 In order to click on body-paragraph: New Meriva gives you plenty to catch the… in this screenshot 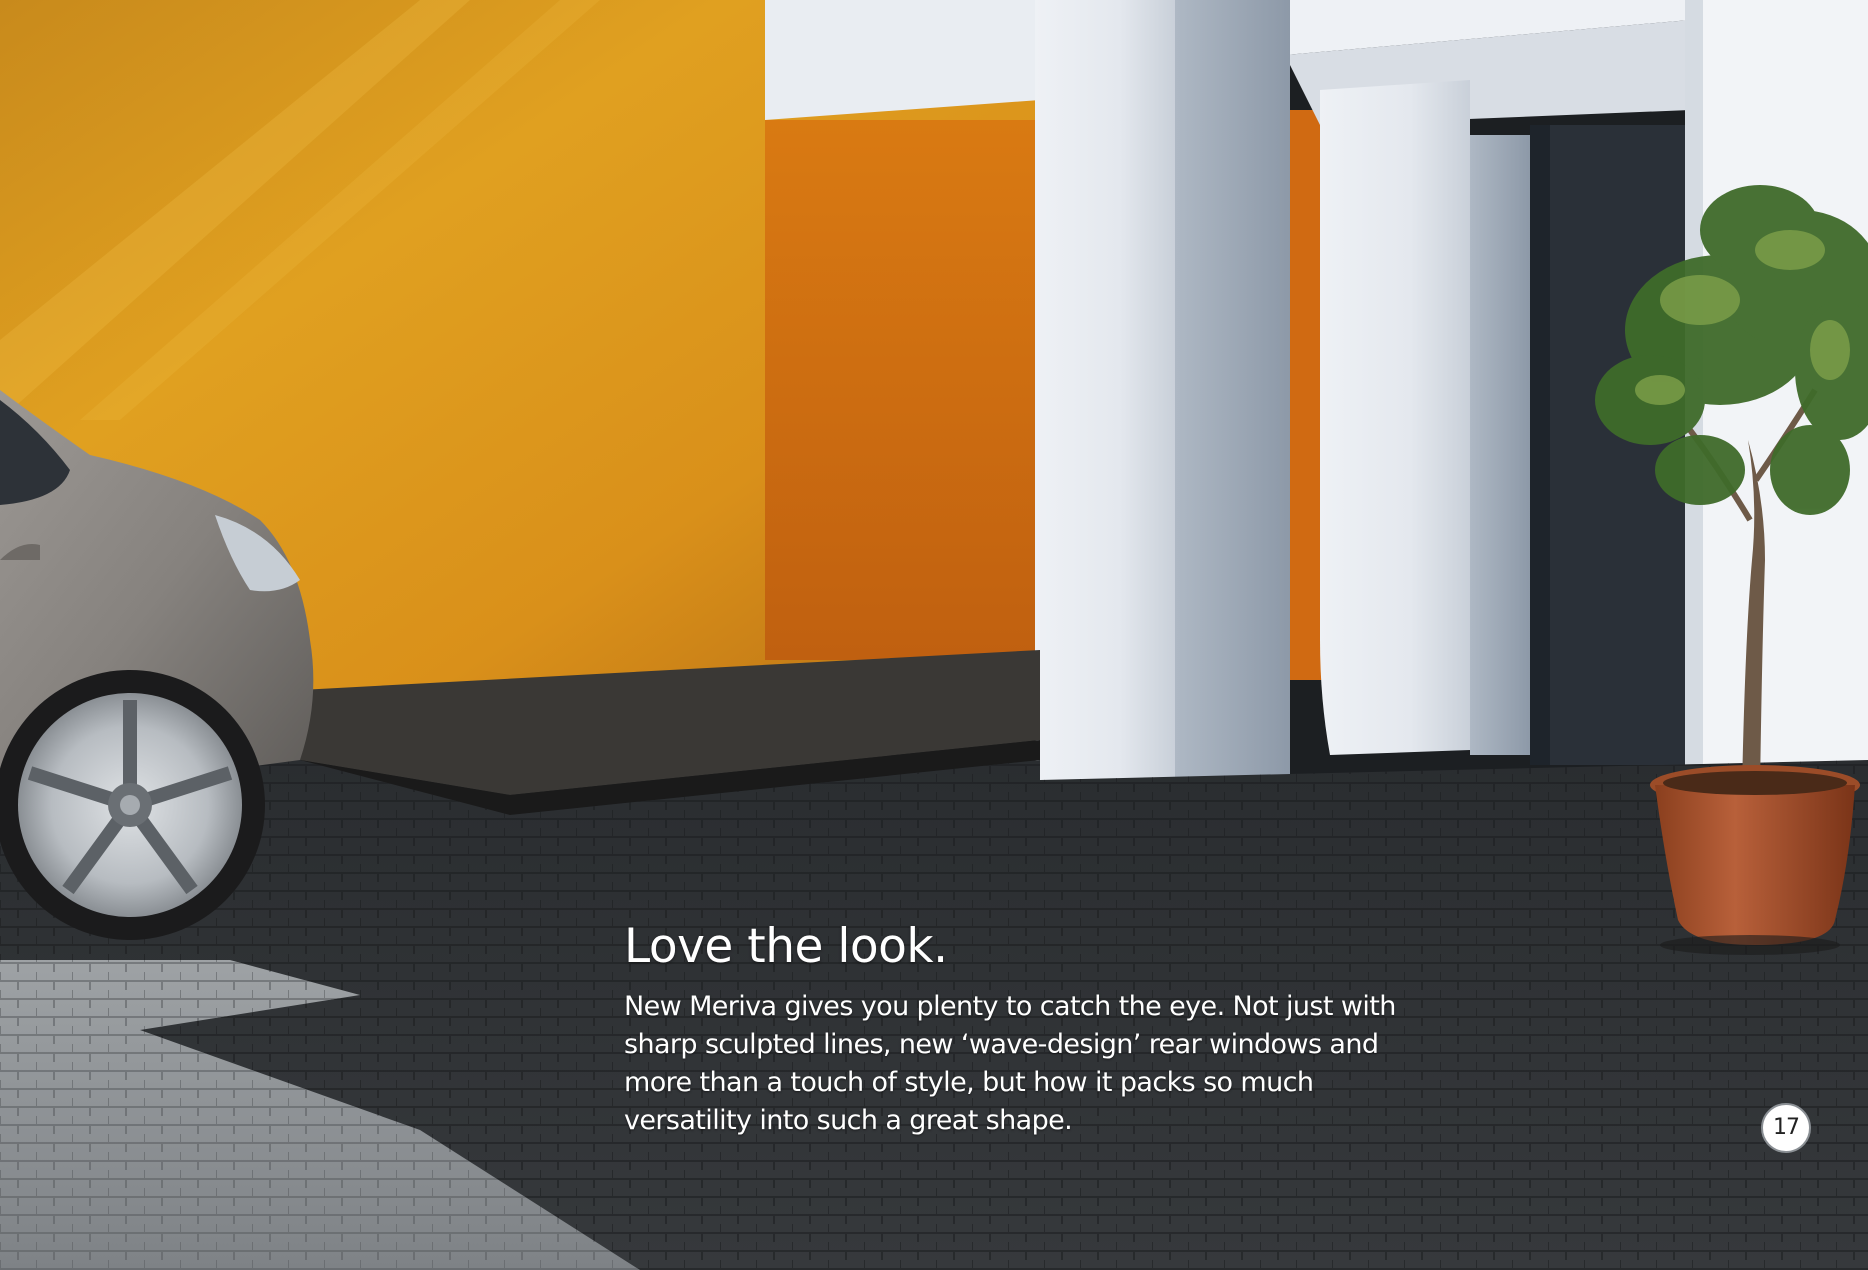, I will do `click(1010, 1063)`.